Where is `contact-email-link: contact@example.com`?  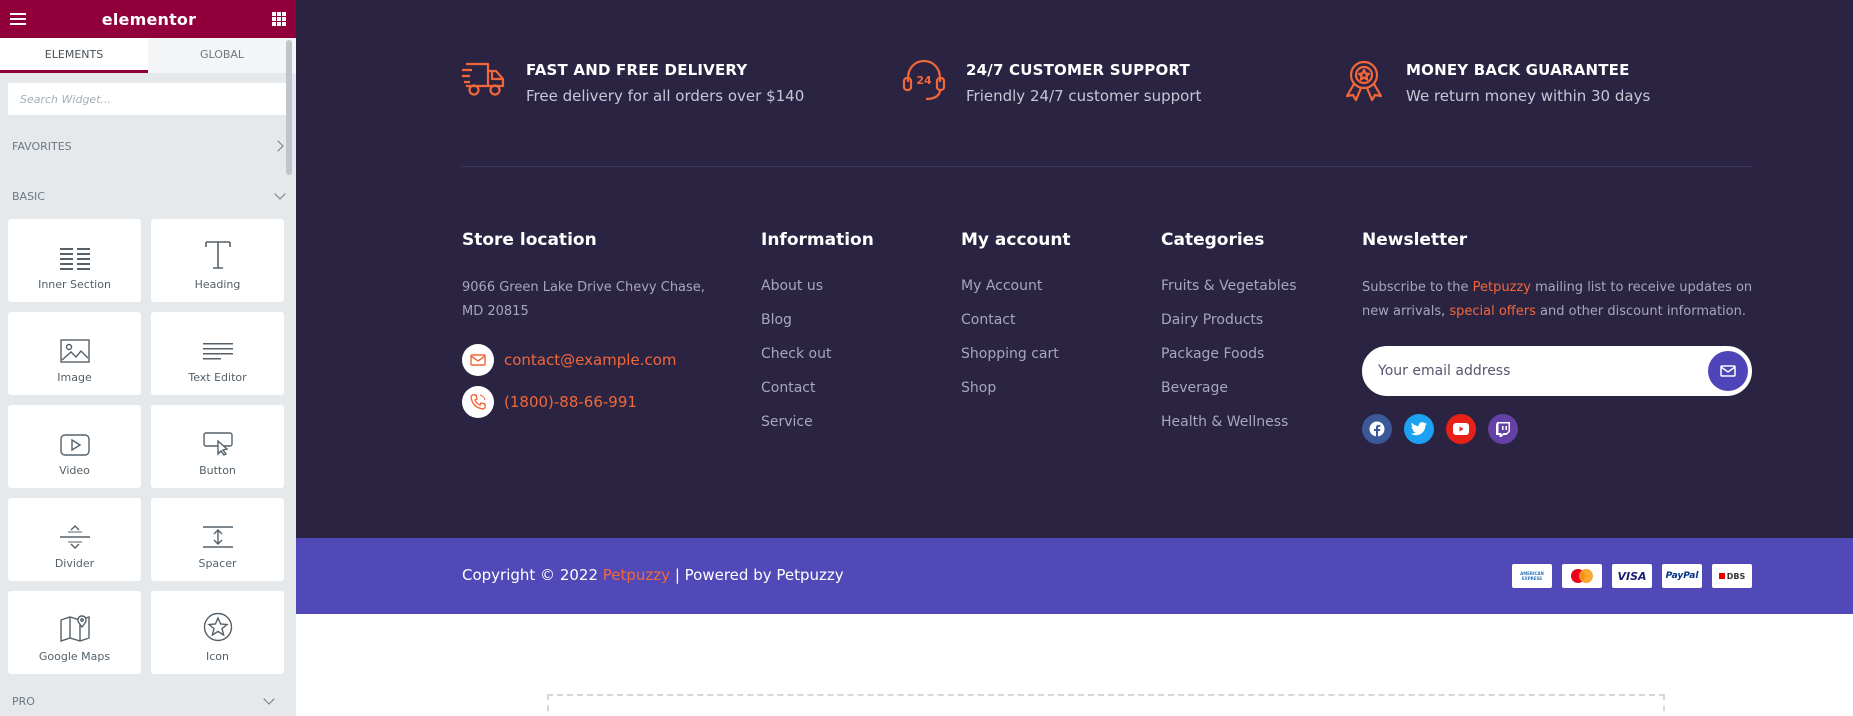
contact-email-link: contact@example.com is located at coordinates (590, 360).